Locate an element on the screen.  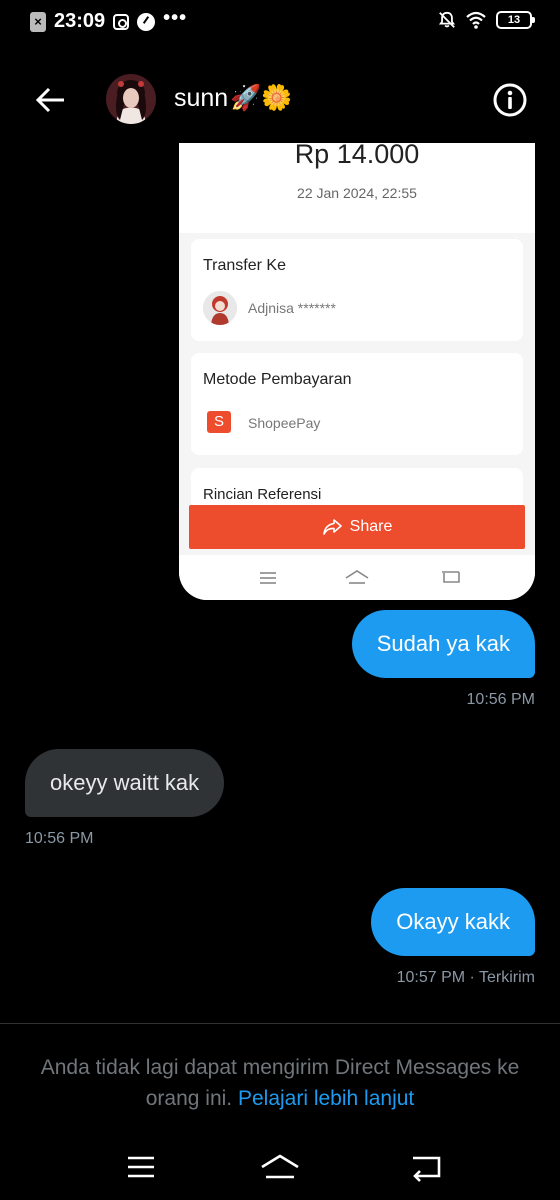
message-timestamp-sent-status: 10:57 PM · Terkirim is located at coordinates (465, 977).